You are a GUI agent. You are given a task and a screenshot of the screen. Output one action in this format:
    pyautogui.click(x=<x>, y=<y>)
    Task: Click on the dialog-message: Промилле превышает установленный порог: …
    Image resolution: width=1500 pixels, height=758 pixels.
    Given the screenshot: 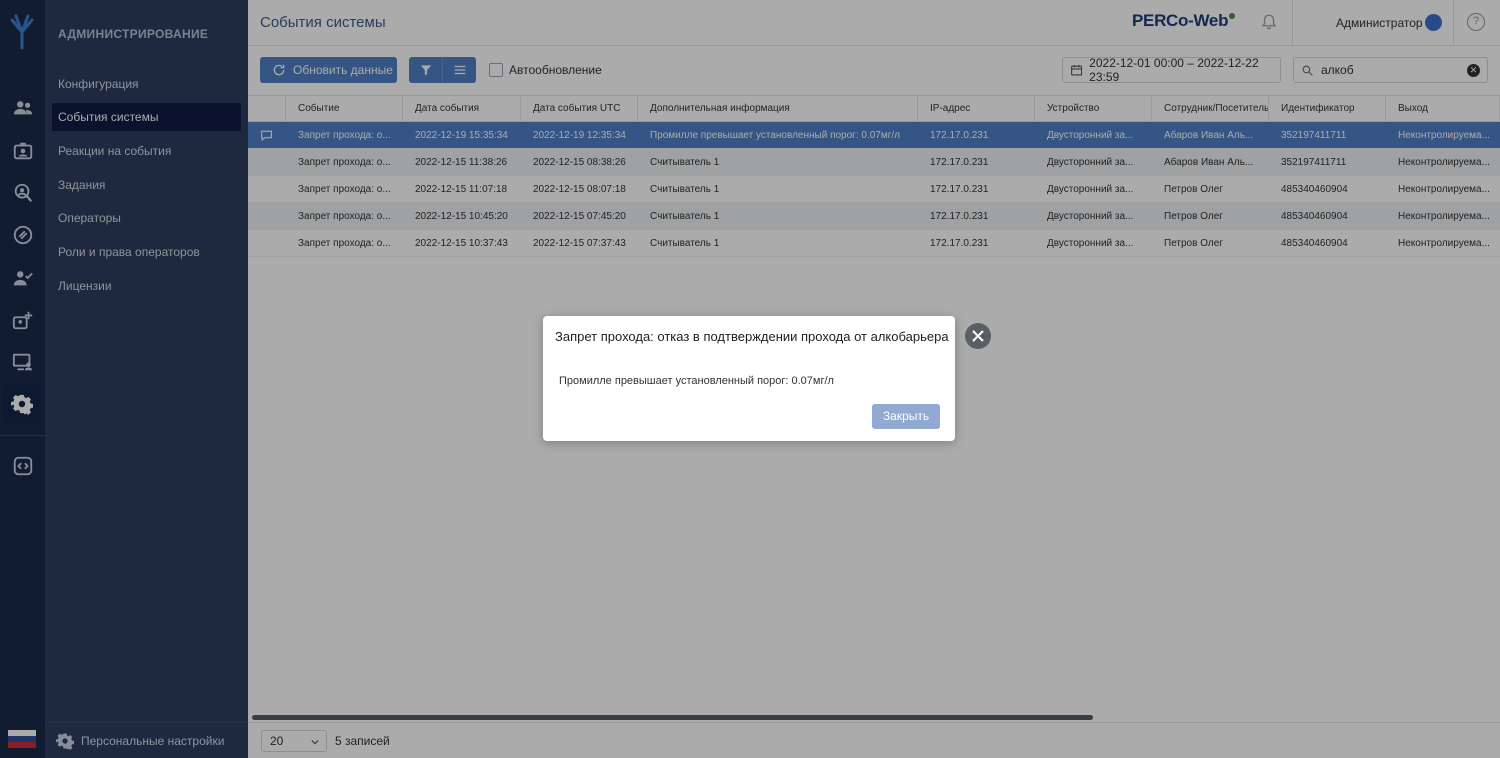 What is the action you would take?
    pyautogui.click(x=696, y=381)
    